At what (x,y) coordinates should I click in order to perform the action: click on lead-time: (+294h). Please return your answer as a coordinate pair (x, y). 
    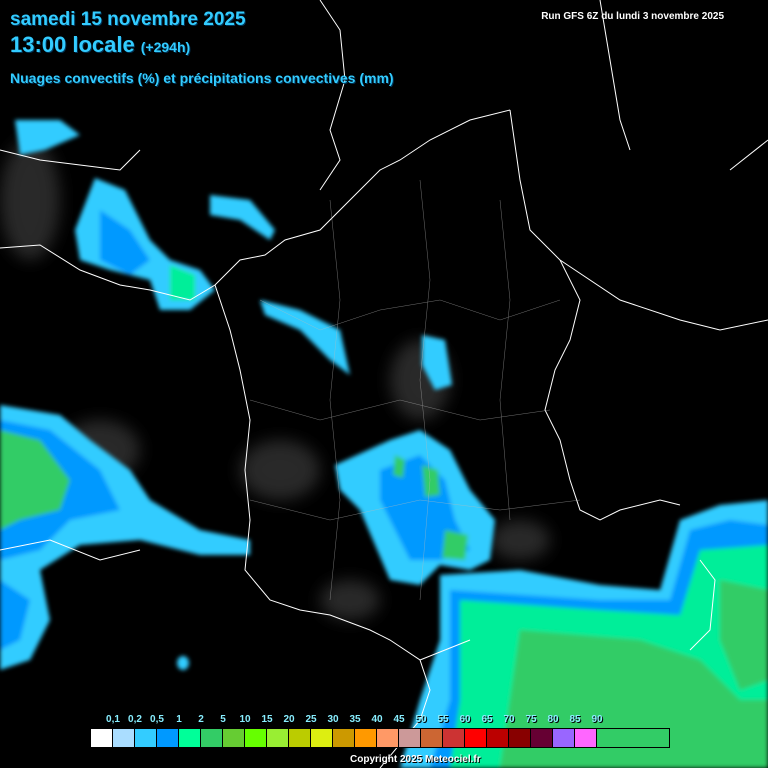
    Looking at the image, I should click on (165, 47).